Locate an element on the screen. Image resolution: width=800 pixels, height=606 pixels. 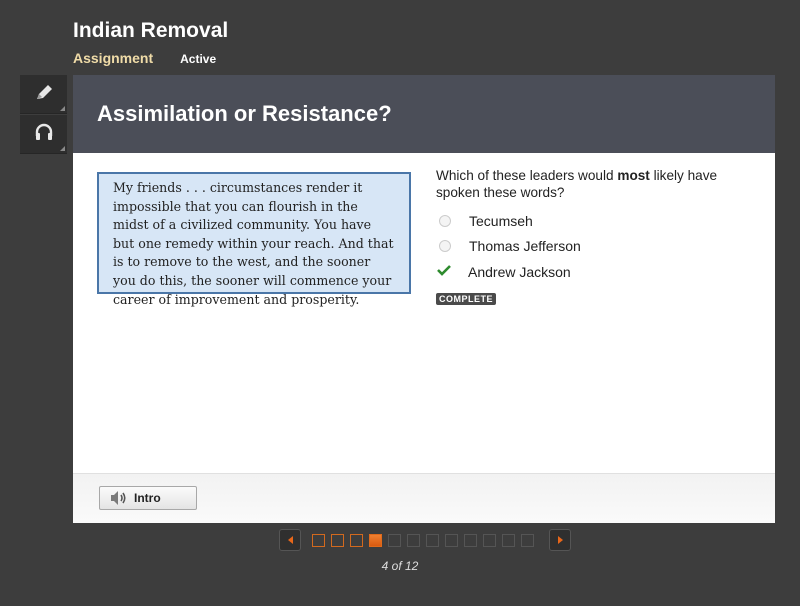
arrow-right-icon is located at coordinates (560, 540).